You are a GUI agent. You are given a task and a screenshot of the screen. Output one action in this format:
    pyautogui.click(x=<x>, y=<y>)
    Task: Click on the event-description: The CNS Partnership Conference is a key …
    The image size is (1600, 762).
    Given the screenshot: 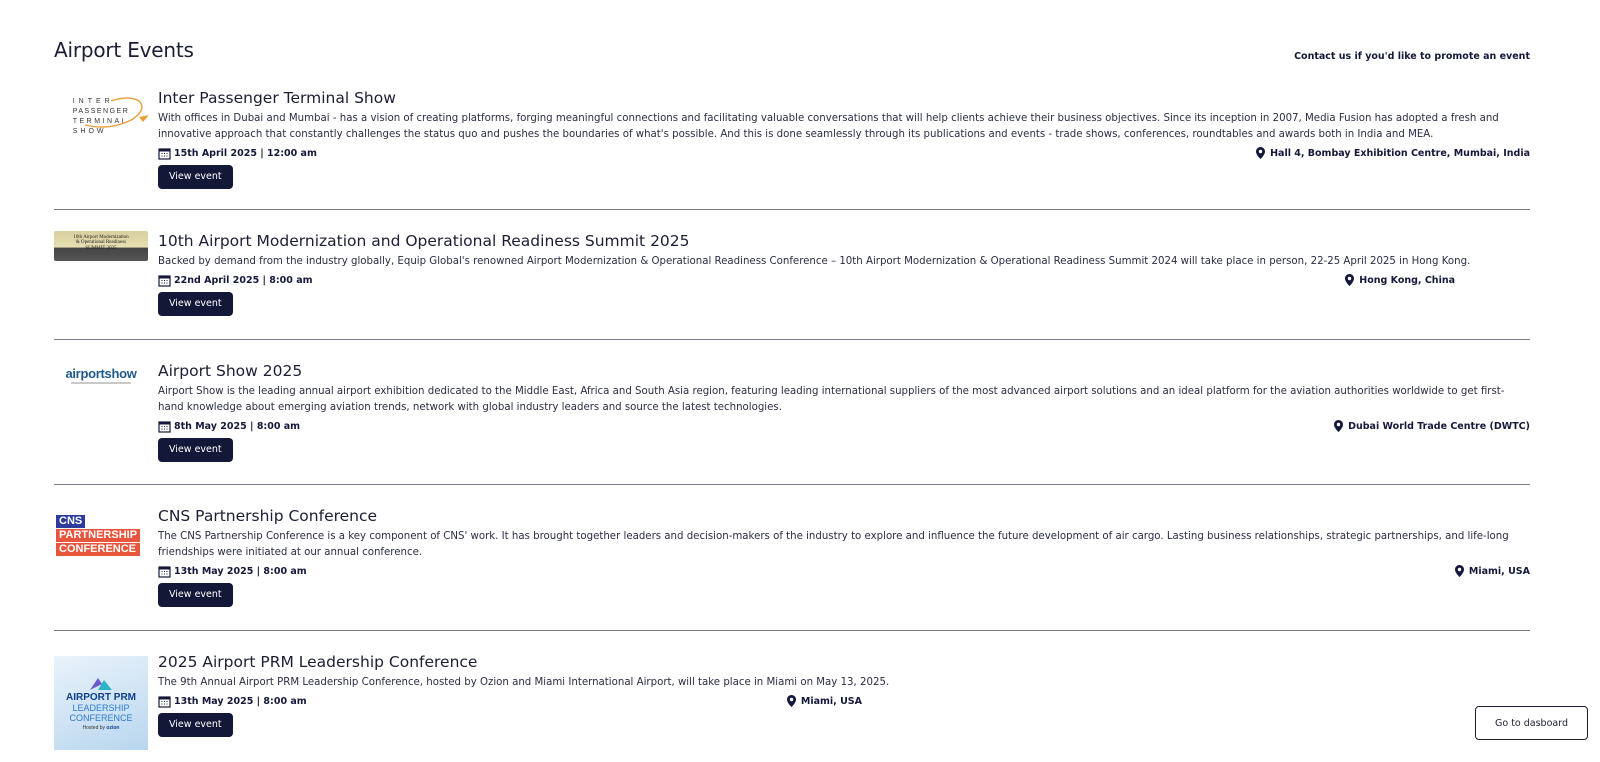 What is the action you would take?
    pyautogui.click(x=833, y=544)
    